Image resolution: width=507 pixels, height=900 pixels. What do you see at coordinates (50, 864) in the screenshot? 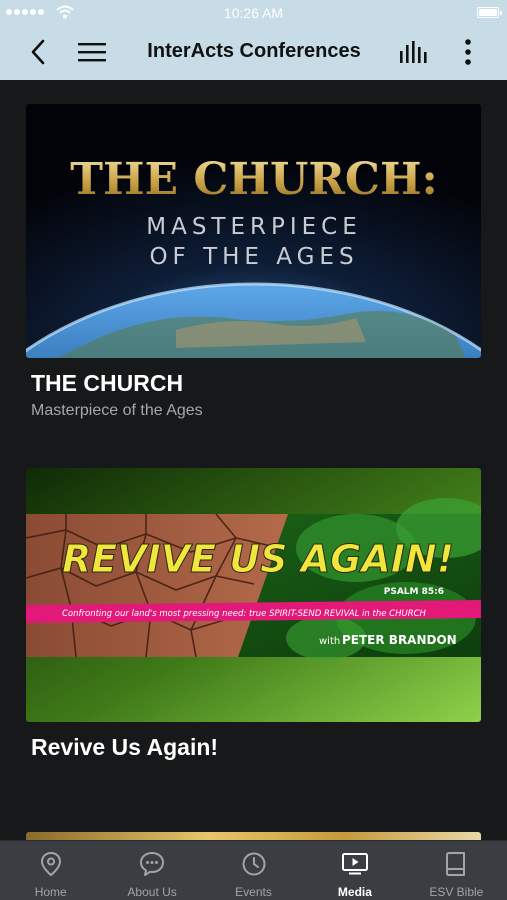
I see `location-pin-icon` at bounding box center [50, 864].